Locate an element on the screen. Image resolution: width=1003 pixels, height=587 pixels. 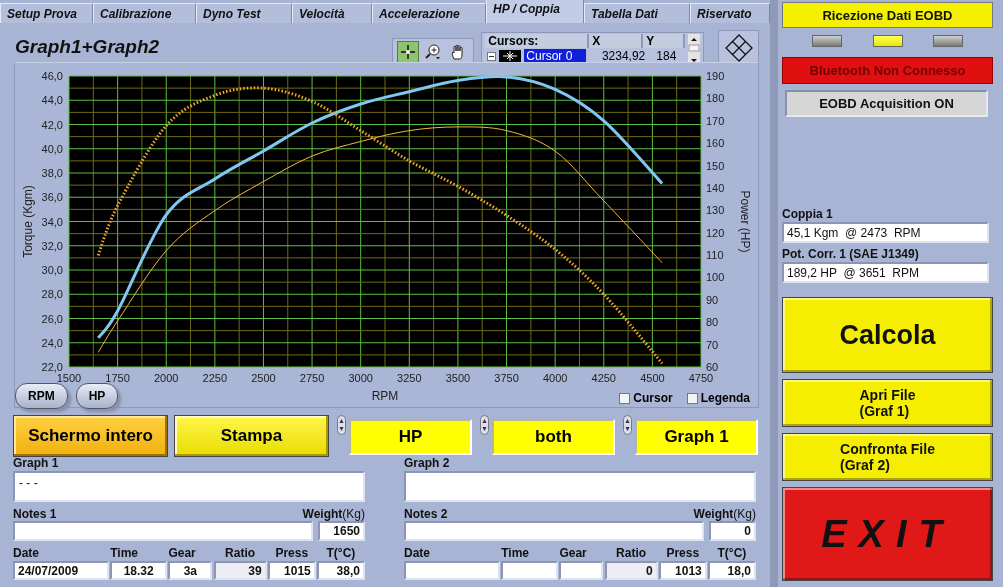
checkbox-label: Legenda is located at coordinates (725, 398).